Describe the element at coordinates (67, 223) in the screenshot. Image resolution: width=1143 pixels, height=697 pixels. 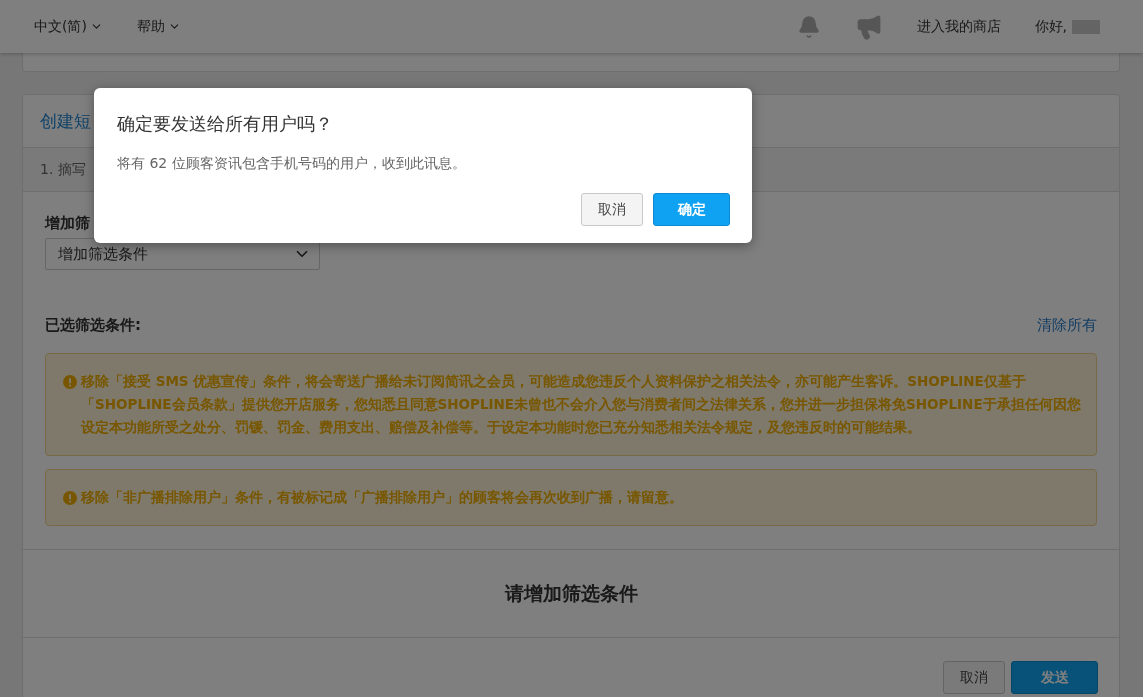
I see `filter-label: 增加筛` at that location.